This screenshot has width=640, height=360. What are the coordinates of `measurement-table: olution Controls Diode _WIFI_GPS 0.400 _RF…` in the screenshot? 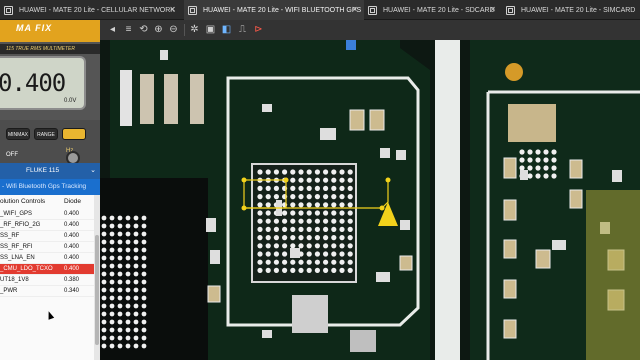 It's located at (50, 277).